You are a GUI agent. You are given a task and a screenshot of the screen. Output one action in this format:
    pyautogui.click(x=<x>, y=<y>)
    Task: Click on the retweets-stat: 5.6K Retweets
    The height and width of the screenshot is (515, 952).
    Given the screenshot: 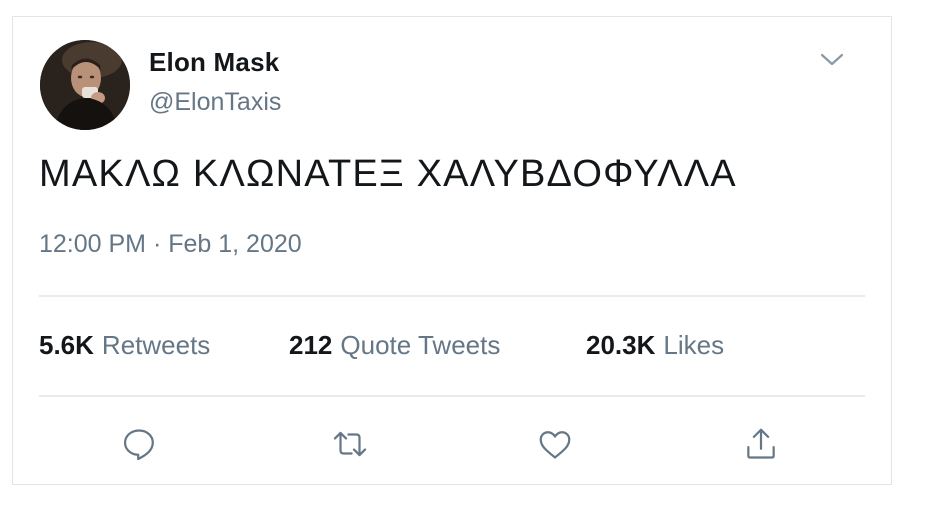 What is the action you would take?
    pyautogui.click(x=164, y=345)
    